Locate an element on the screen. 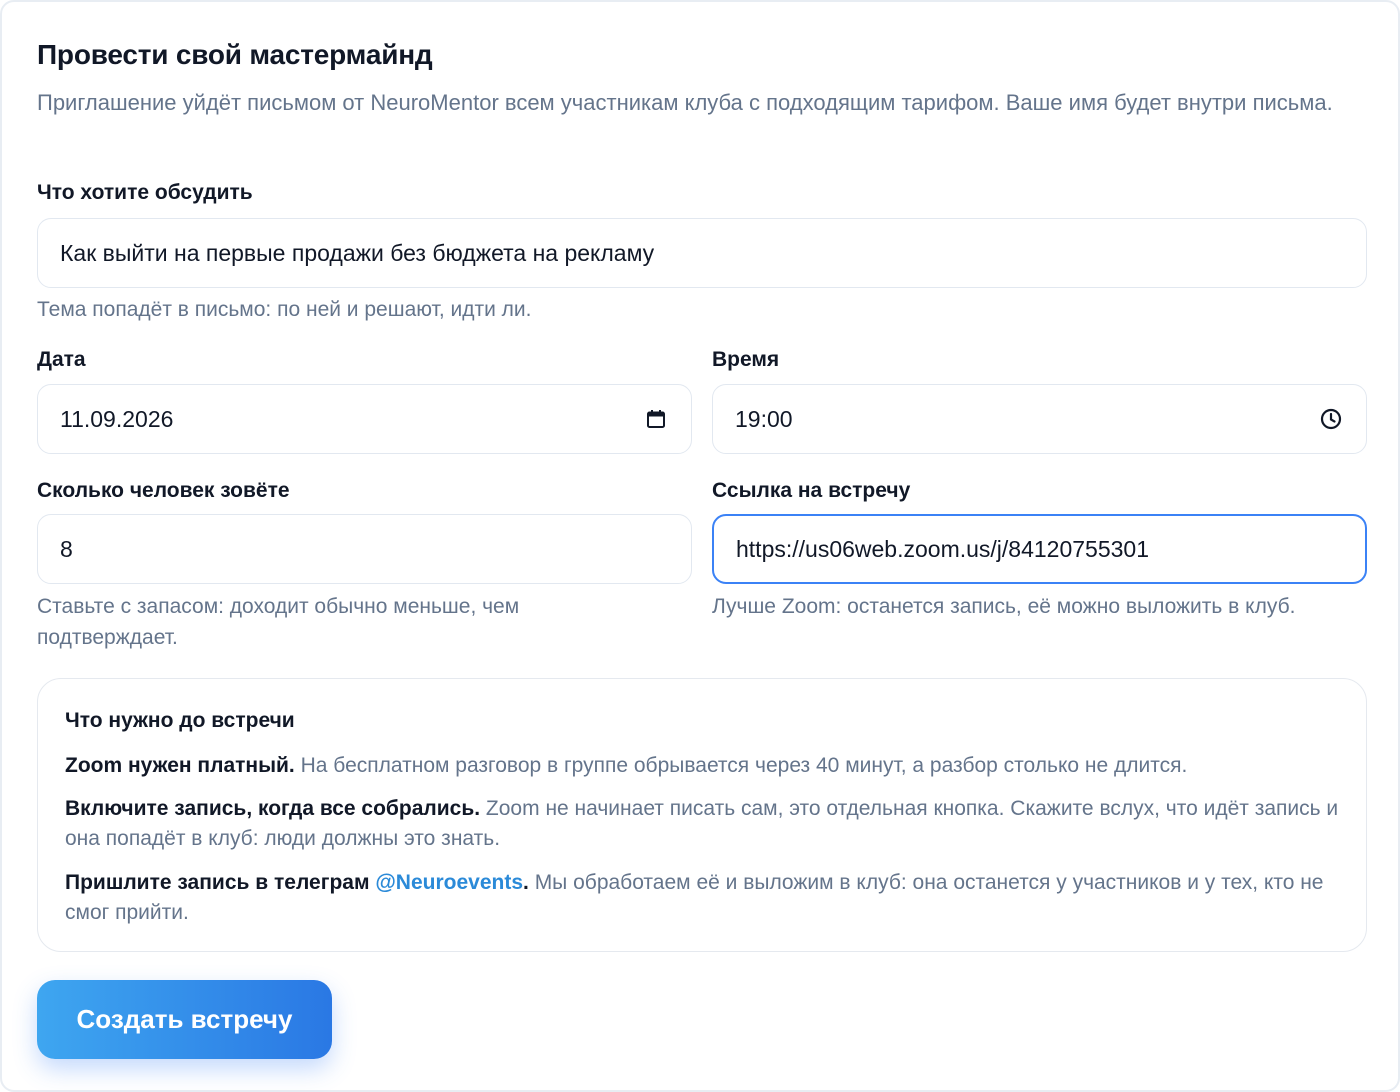 The image size is (1400, 1092). date-field is located at coordinates (364, 419).